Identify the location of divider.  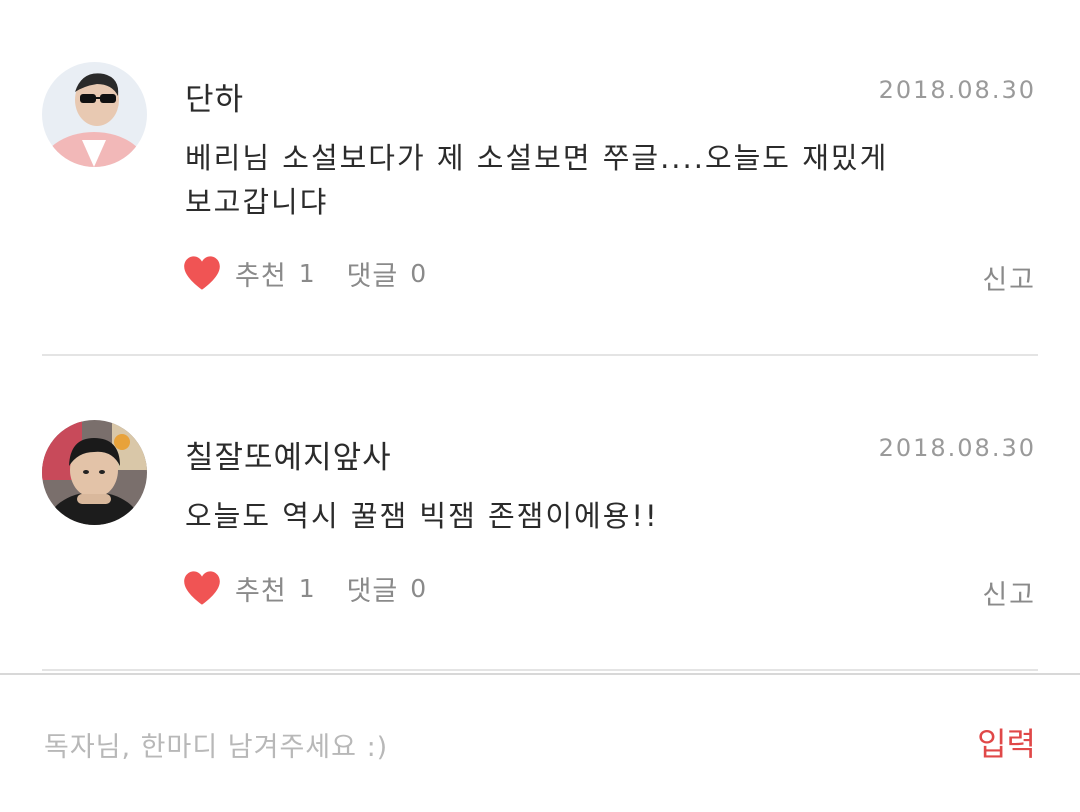
(540, 670).